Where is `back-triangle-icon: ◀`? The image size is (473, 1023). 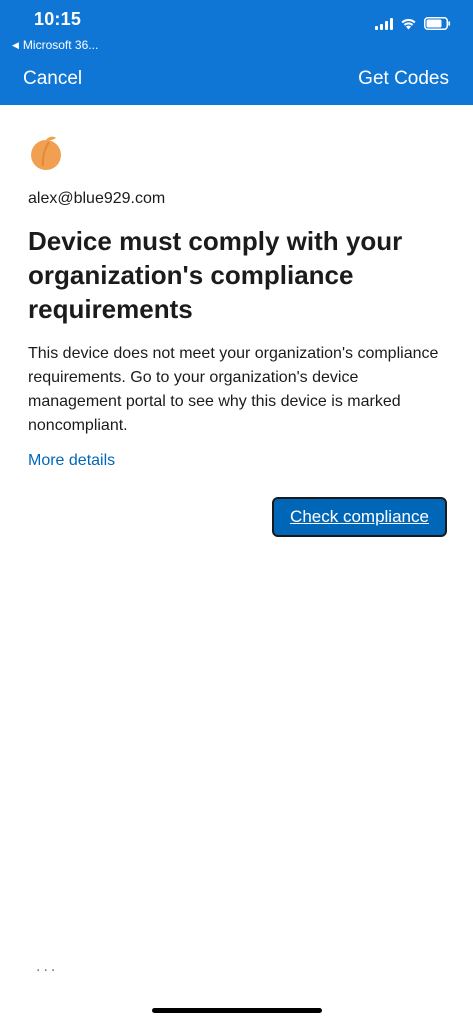
back-triangle-icon: ◀ is located at coordinates (15, 44).